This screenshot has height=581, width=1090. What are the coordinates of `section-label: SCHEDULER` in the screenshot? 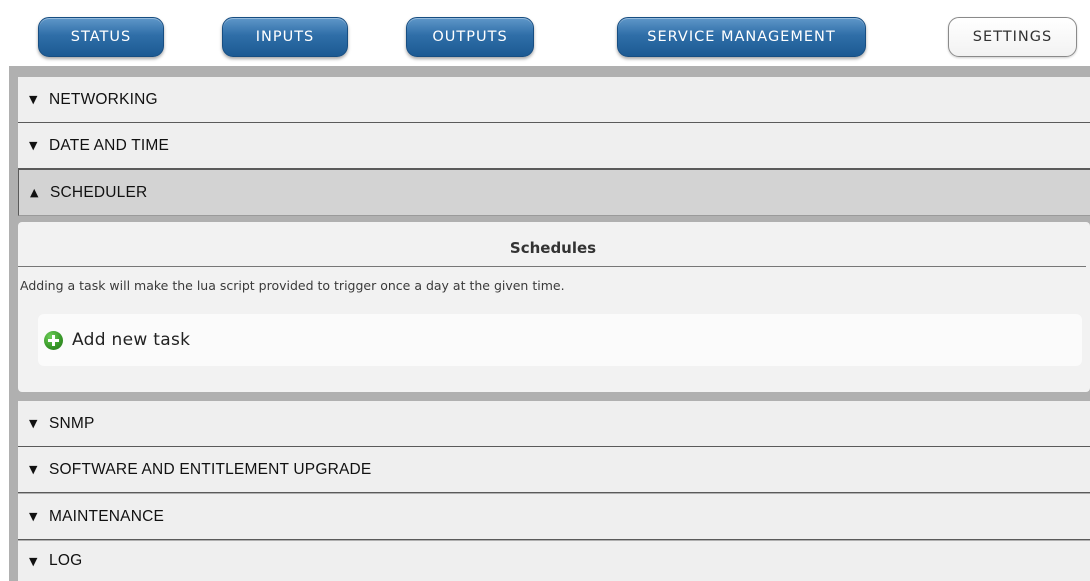 It's located at (99, 192).